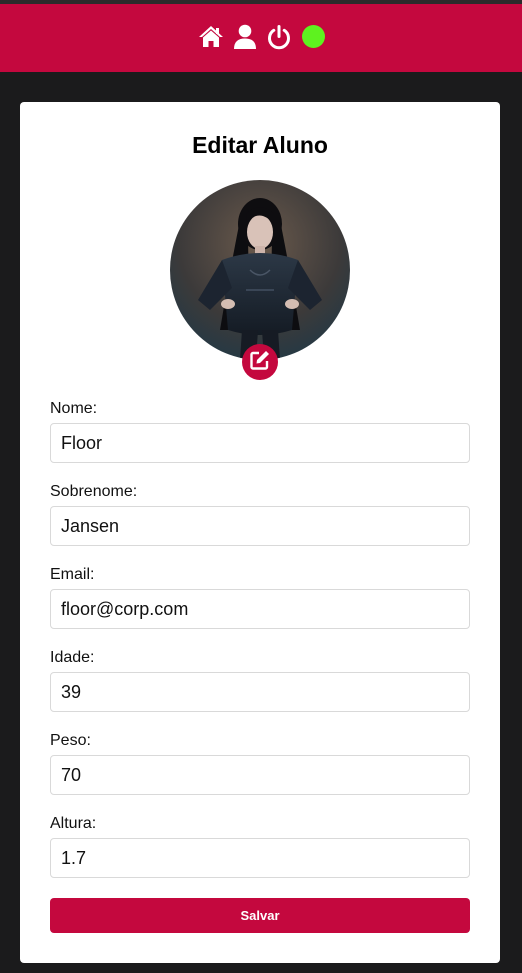 Image resolution: width=522 pixels, height=973 pixels. What do you see at coordinates (260, 145) in the screenshot?
I see `page-title: Editar Aluno` at bounding box center [260, 145].